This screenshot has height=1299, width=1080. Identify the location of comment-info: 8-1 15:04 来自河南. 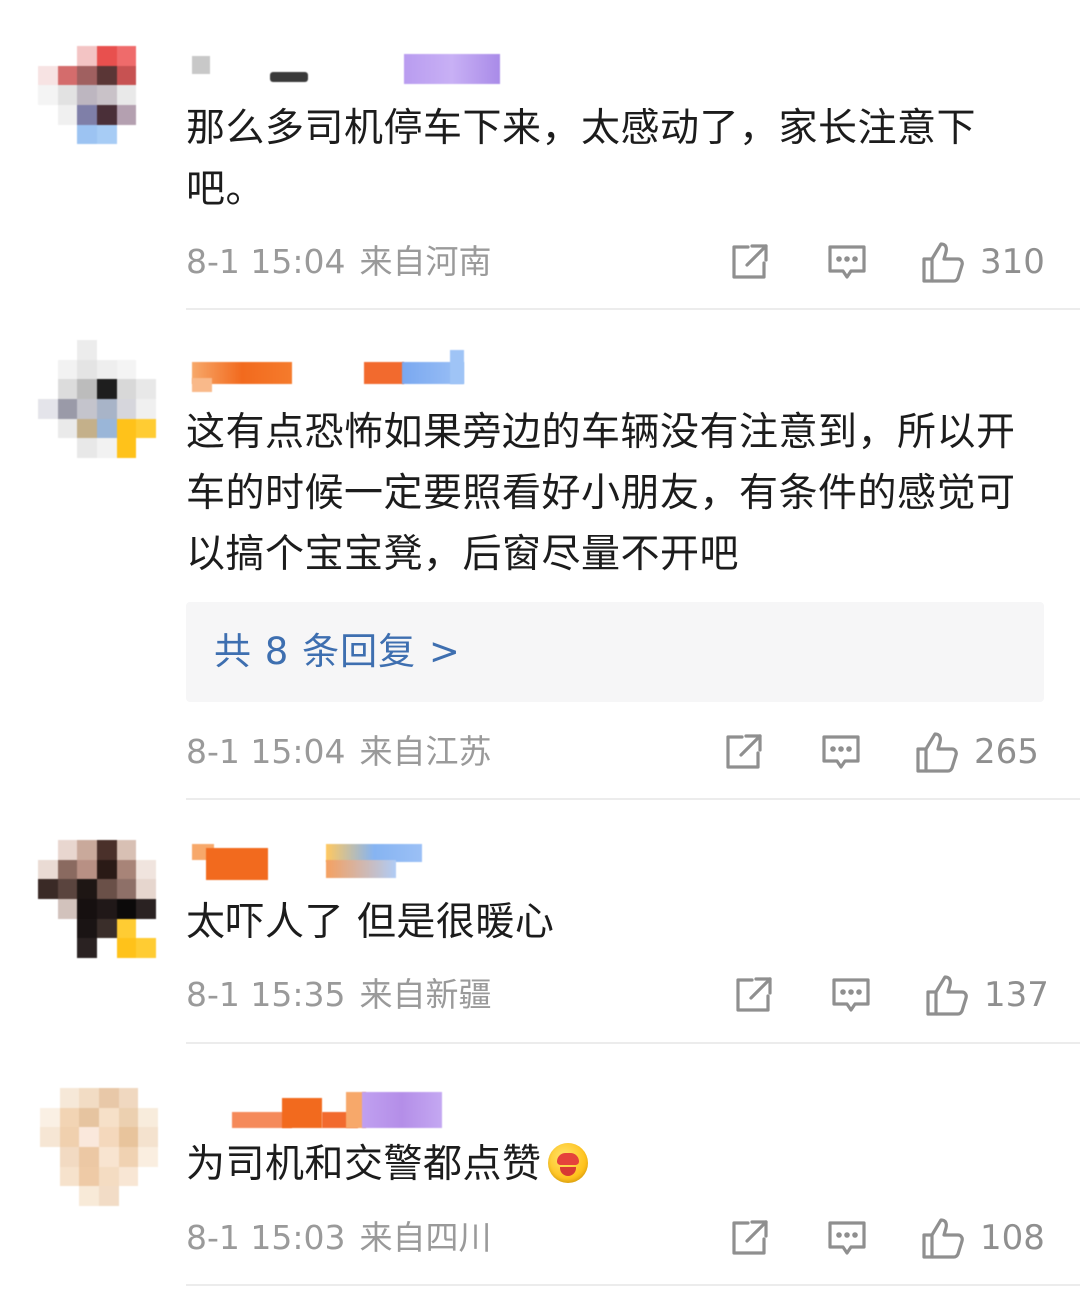
(339, 262).